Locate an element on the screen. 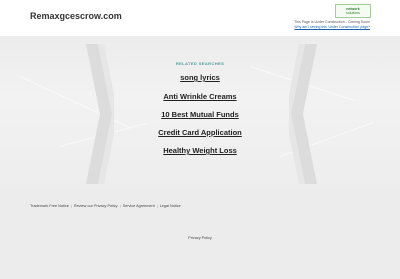 This screenshot has width=400, height=279. footer-link-trademark: Trademark Free Notice is located at coordinates (49, 206).